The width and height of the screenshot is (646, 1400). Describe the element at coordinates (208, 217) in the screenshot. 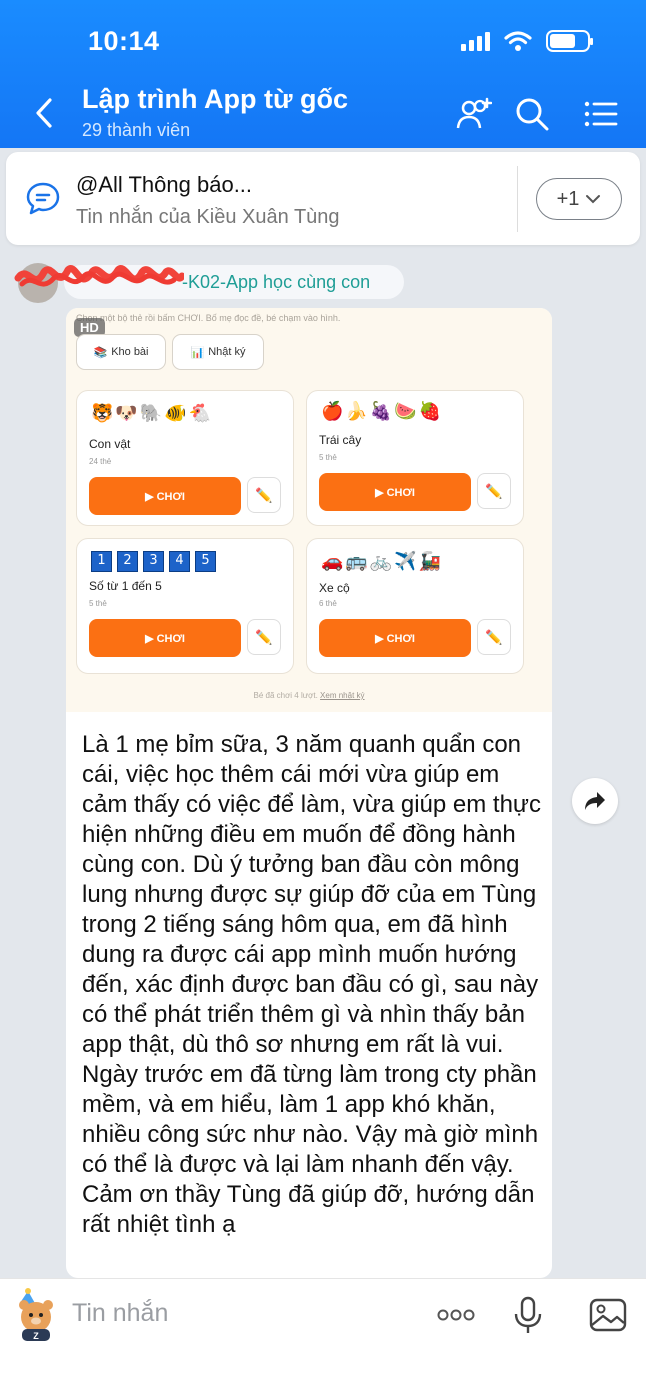

I see `pinned-subtitle: Tin nhắn của Kiều Xuân Tùng` at that location.